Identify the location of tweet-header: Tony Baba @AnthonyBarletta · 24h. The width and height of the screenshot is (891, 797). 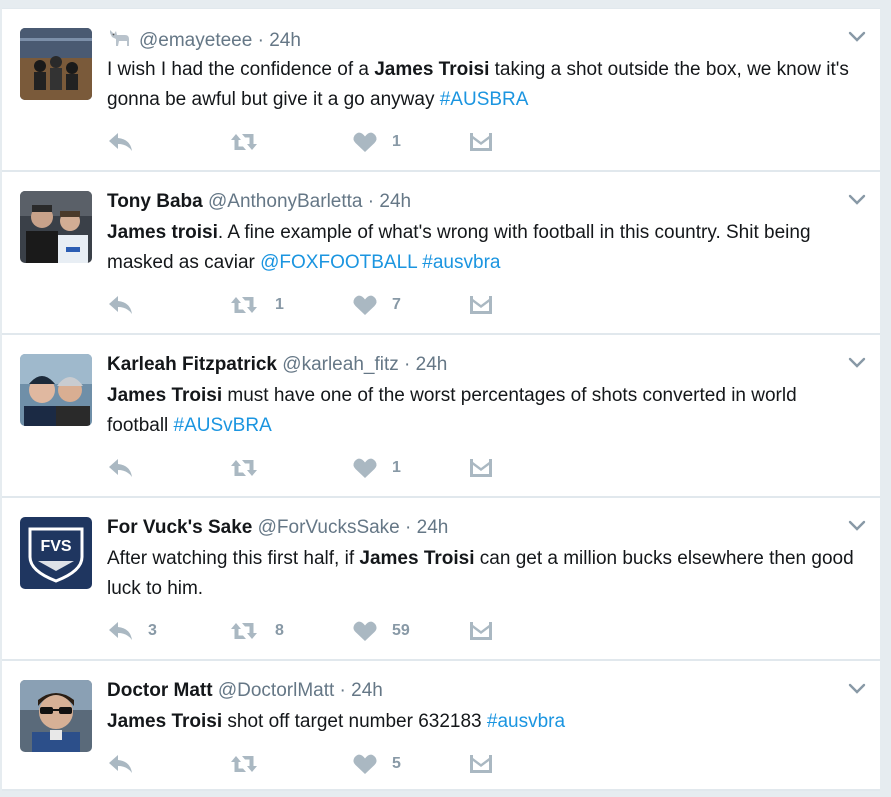
(259, 202).